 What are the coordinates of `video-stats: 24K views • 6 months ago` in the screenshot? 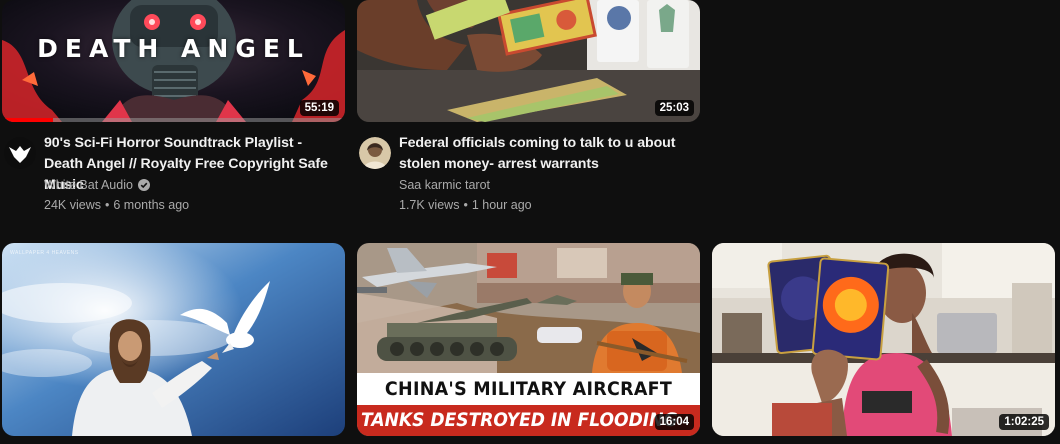 It's located at (116, 205).